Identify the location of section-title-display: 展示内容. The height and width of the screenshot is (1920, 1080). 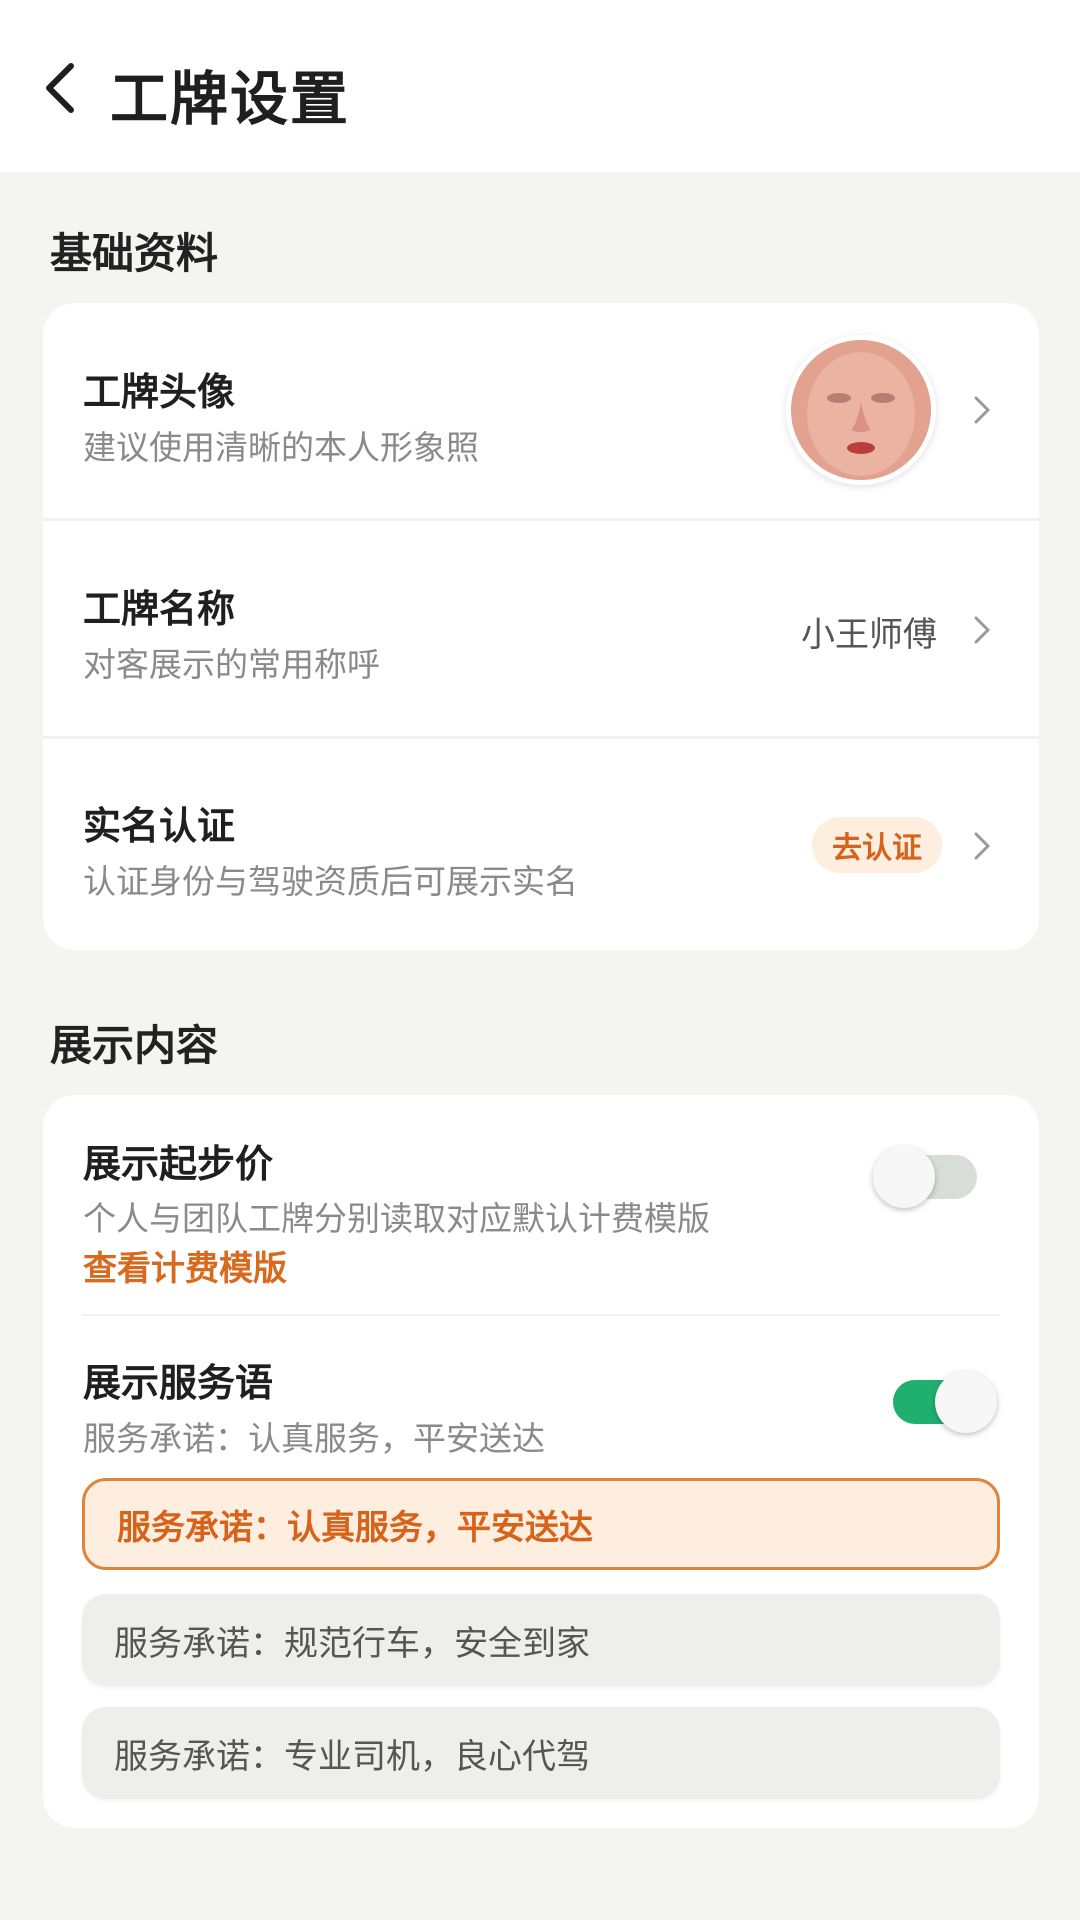
(134, 1045).